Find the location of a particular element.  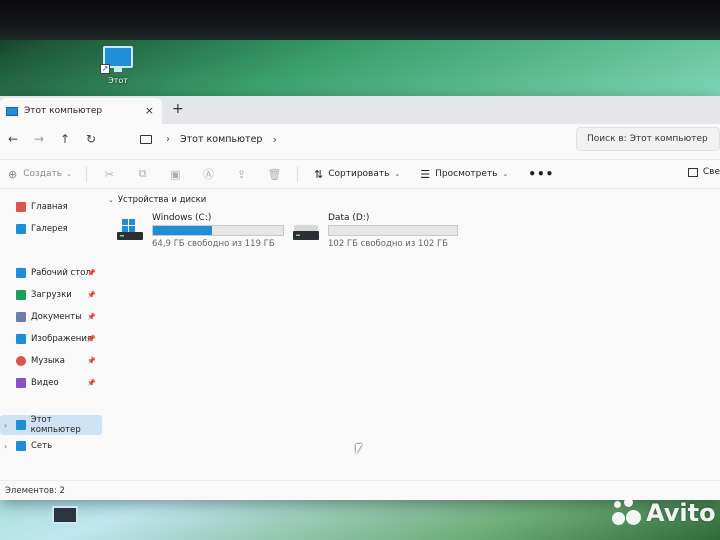

drive-free-space: 102 ГБ свободно из 102 ГБ is located at coordinates (388, 244).